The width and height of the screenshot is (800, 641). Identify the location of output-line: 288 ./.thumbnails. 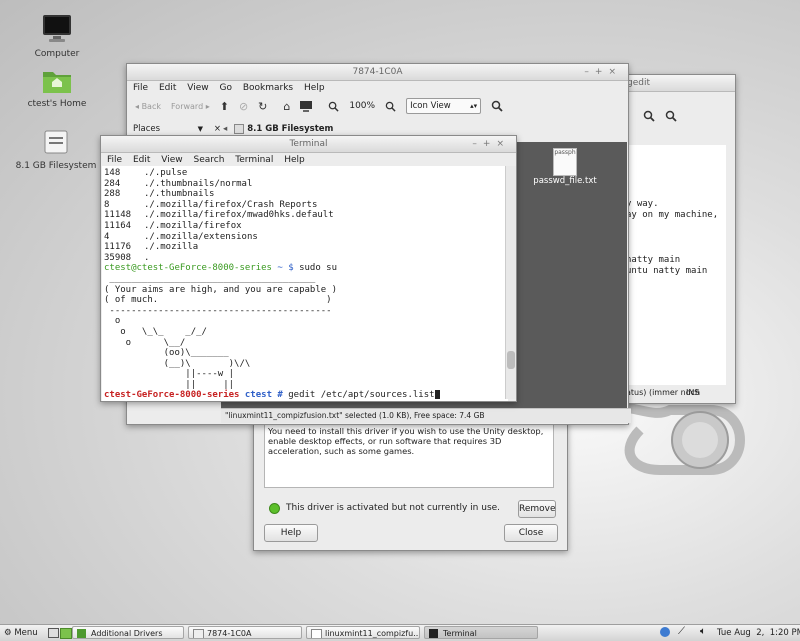
(306, 194).